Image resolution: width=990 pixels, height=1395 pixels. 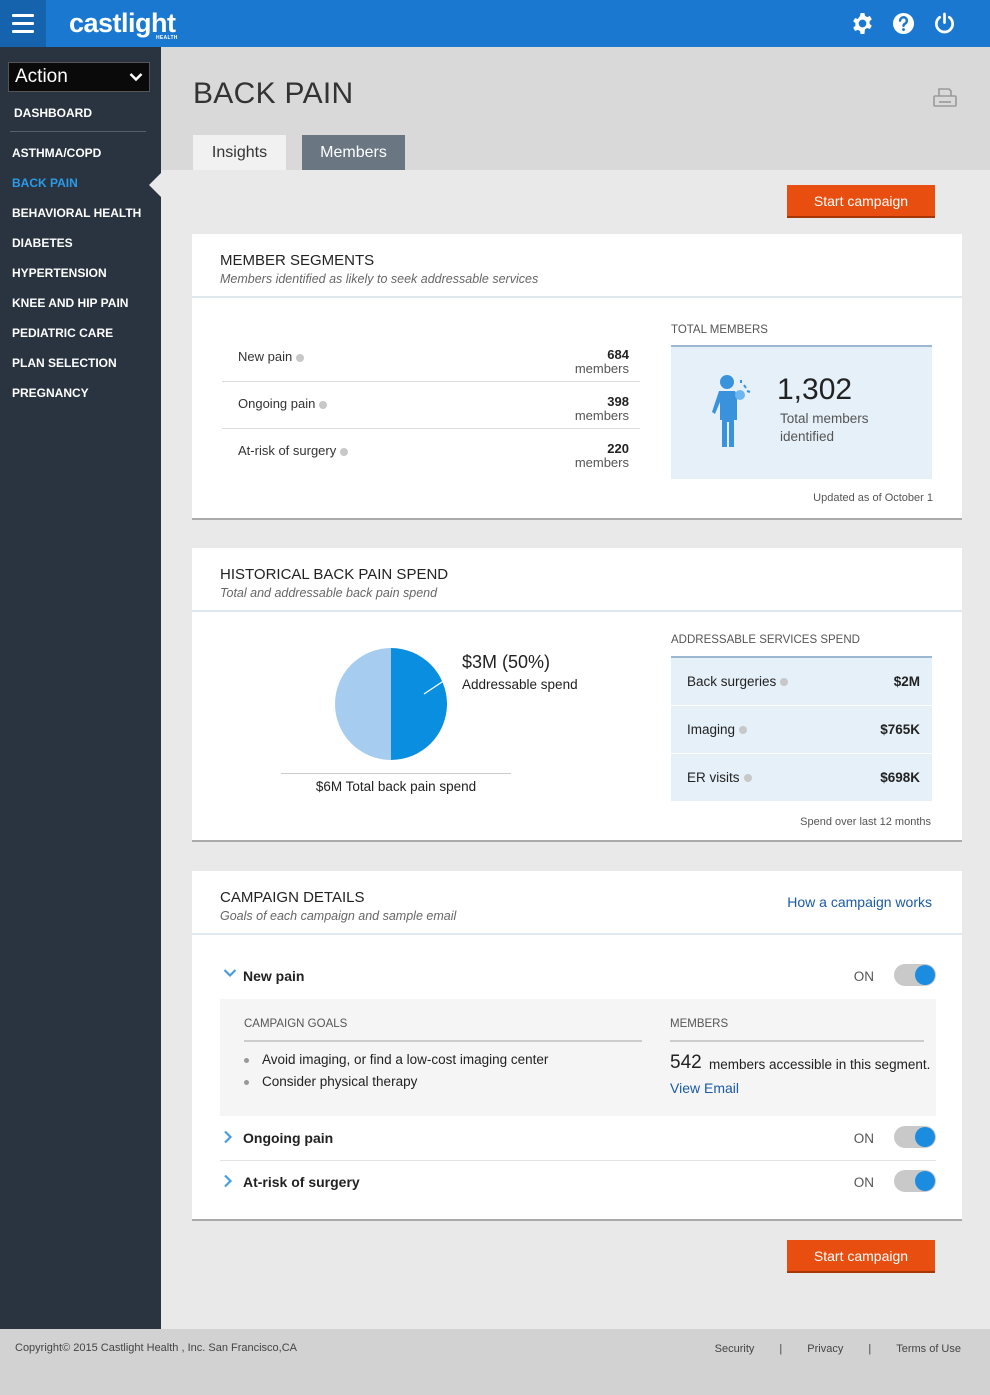 What do you see at coordinates (329, 593) in the screenshot?
I see `card-subtitle: Total and addressable back pain spend` at bounding box center [329, 593].